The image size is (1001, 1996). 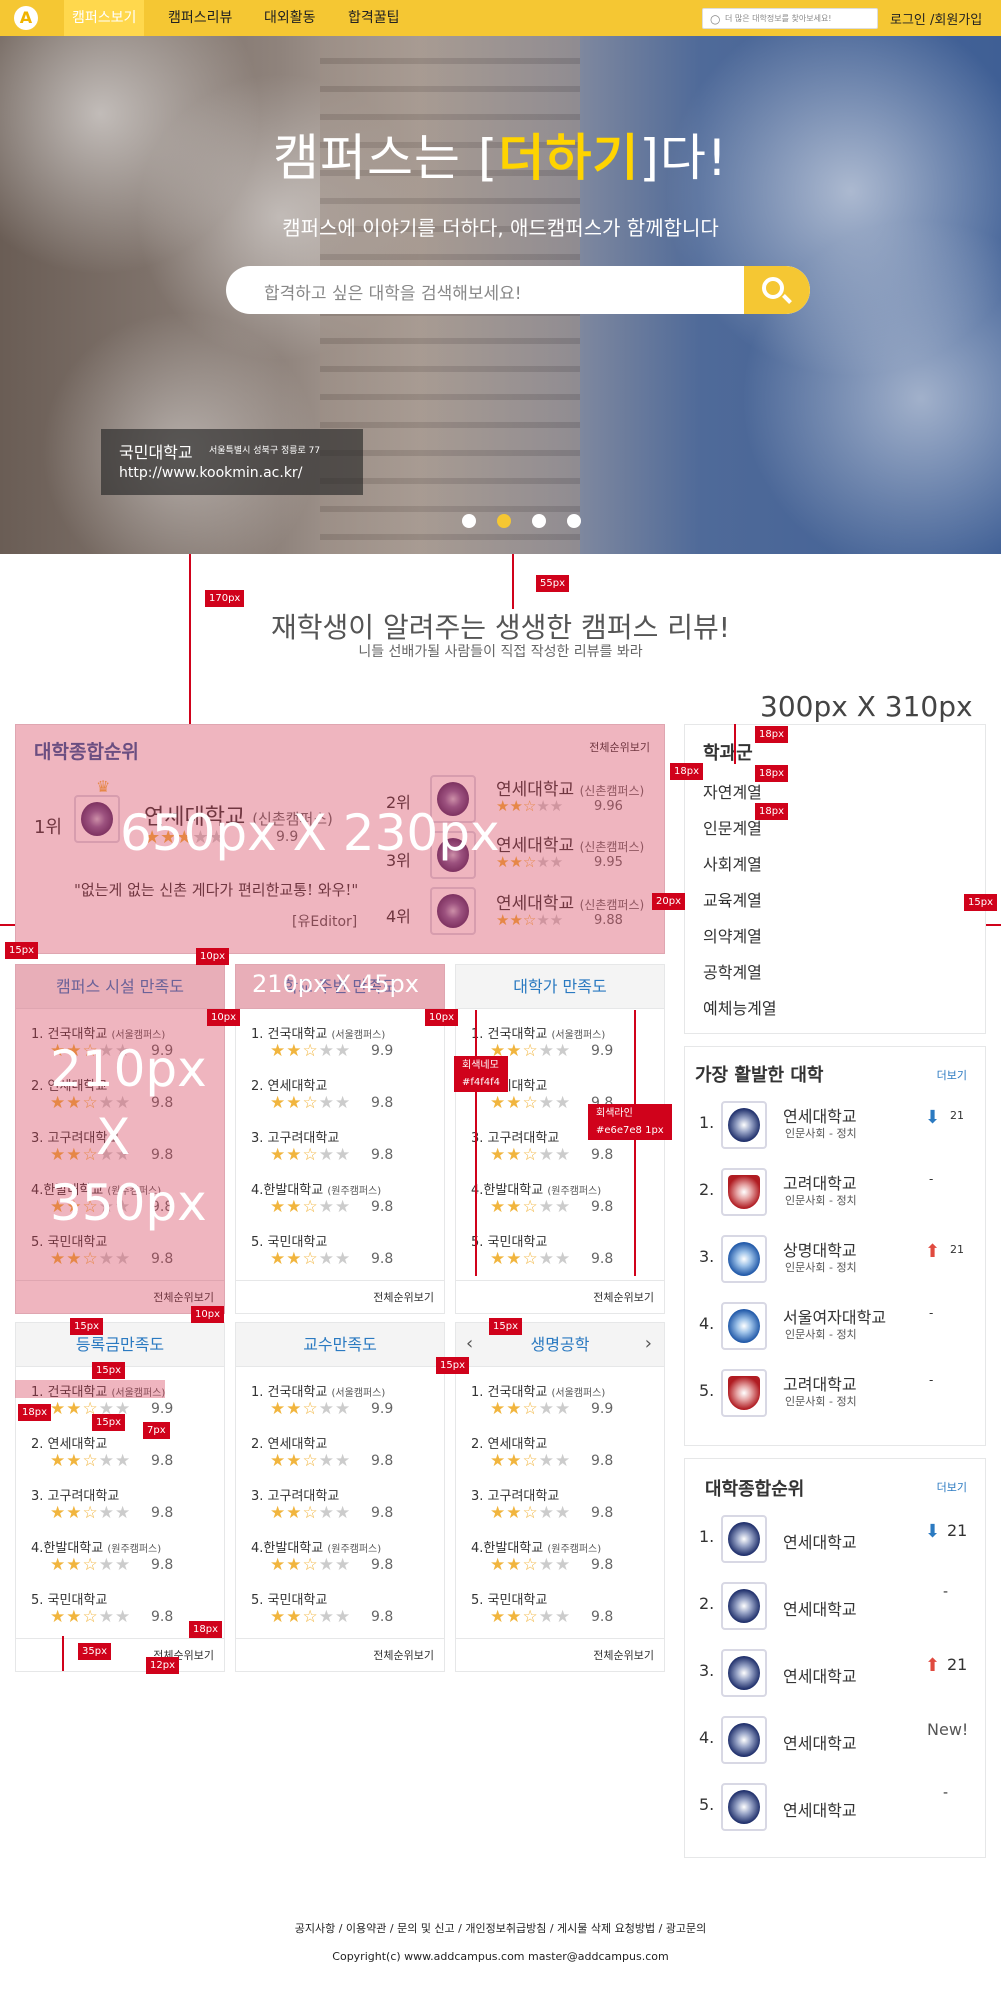 I want to click on university-name: 서울여자대학교, so click(x=834, y=1316).